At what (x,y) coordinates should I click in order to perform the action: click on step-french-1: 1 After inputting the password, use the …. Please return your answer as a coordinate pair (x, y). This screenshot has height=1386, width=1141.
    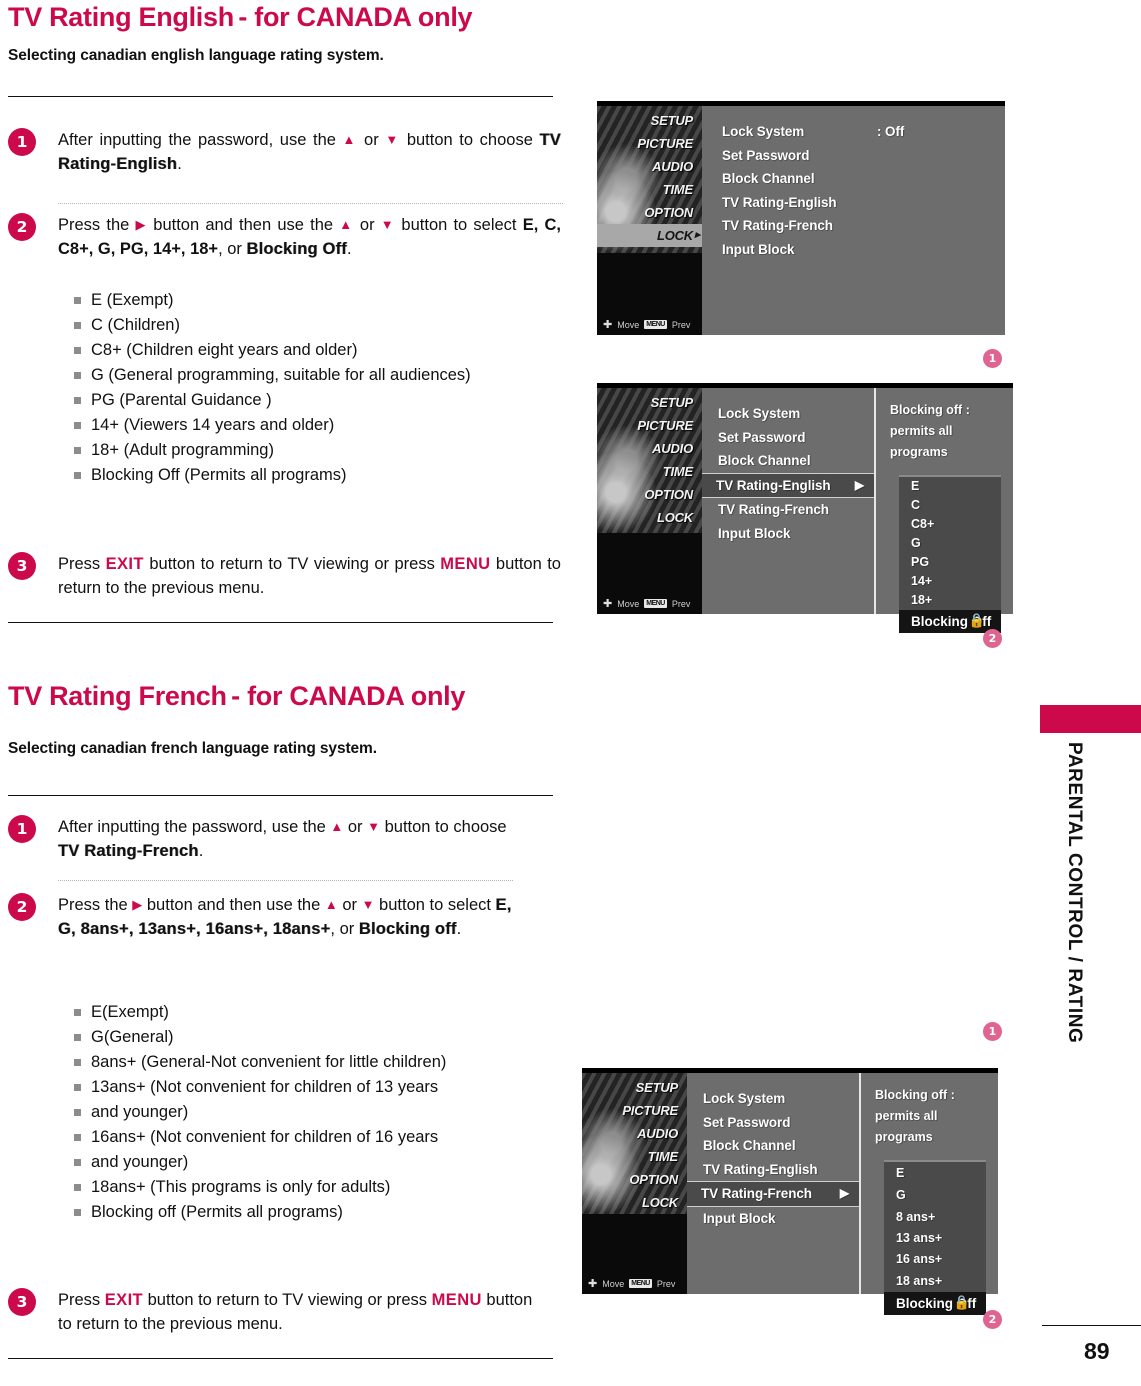
    Looking at the image, I should click on (290, 839).